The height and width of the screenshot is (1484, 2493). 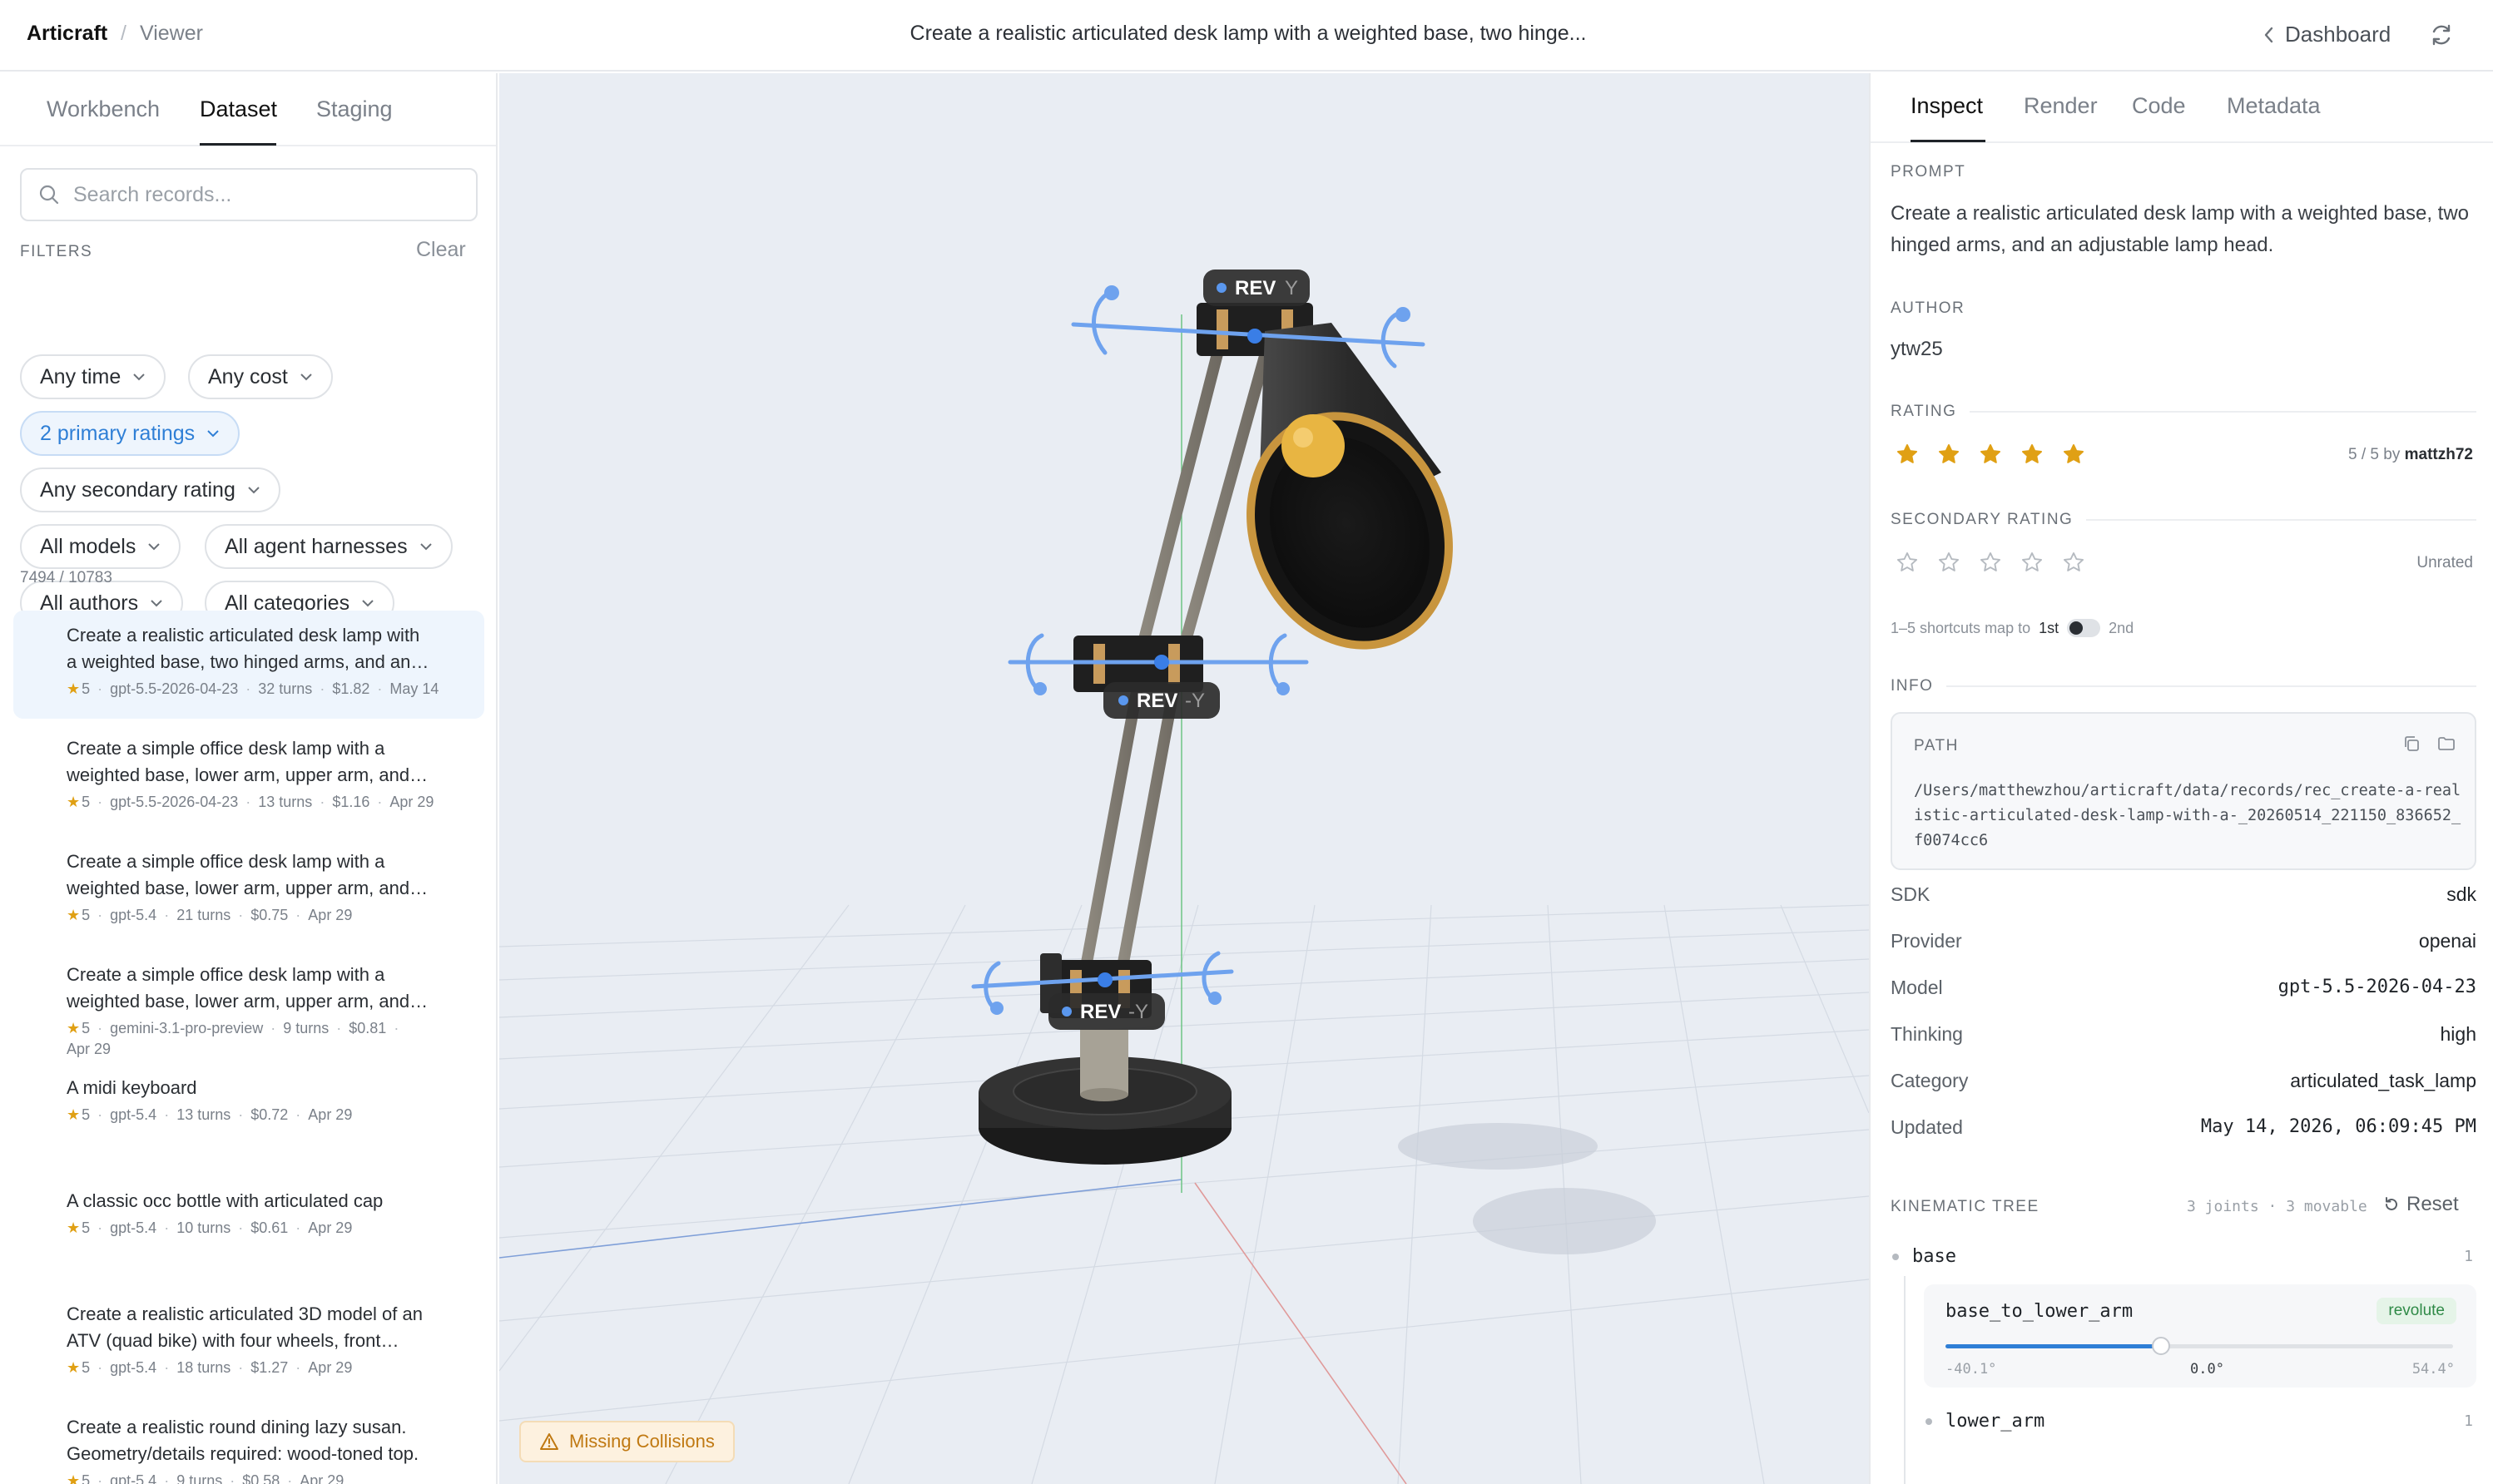 I want to click on active-tab-indicator, so click(x=238, y=144).